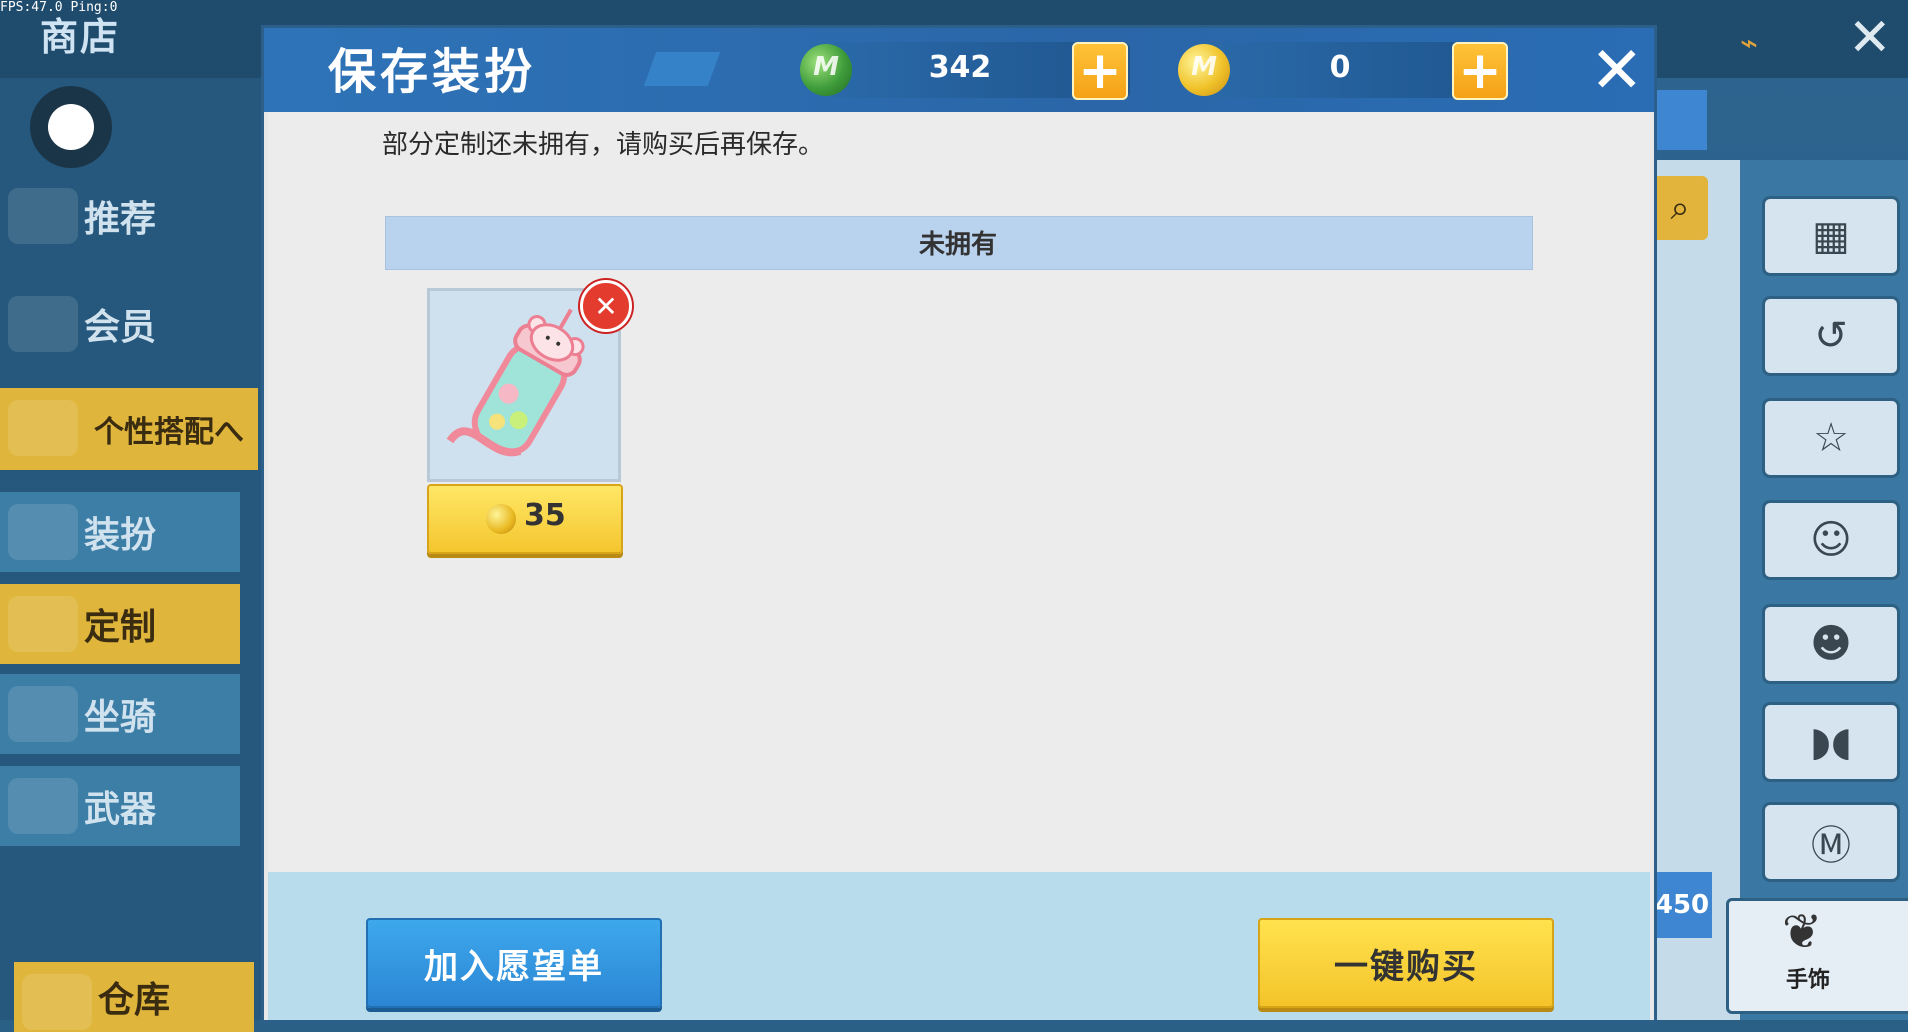  What do you see at coordinates (682, 69) in the screenshot?
I see `header-decoration` at bounding box center [682, 69].